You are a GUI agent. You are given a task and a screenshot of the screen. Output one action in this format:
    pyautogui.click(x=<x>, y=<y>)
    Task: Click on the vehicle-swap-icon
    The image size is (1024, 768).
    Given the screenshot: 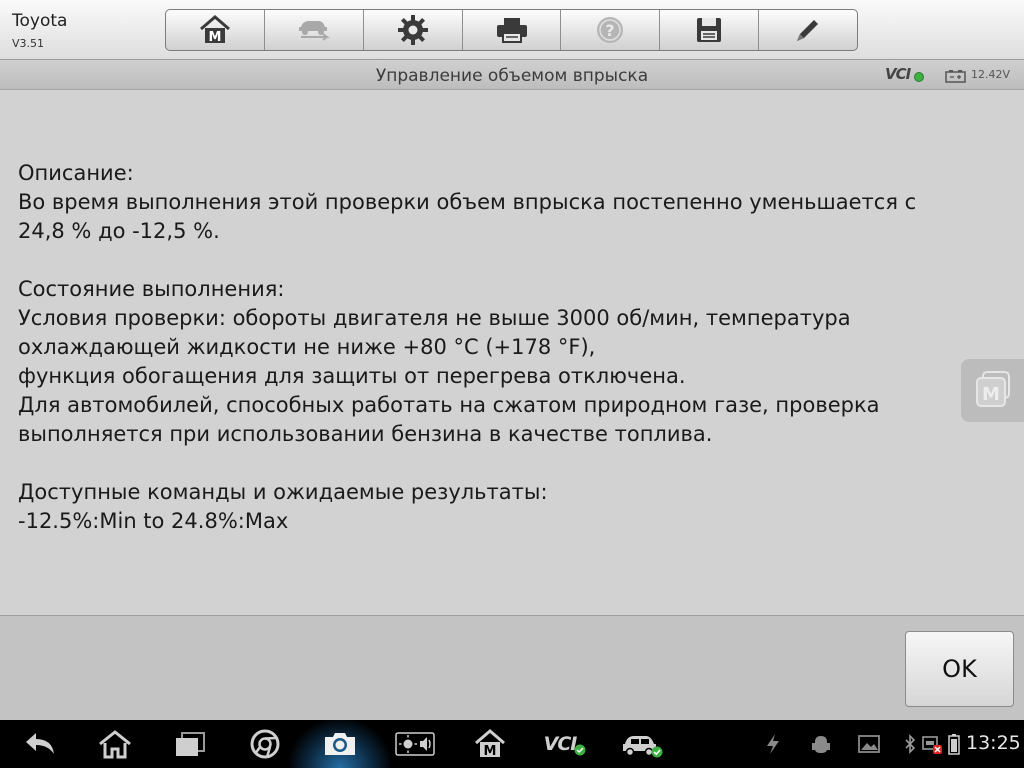 What is the action you would take?
    pyautogui.click(x=314, y=30)
    